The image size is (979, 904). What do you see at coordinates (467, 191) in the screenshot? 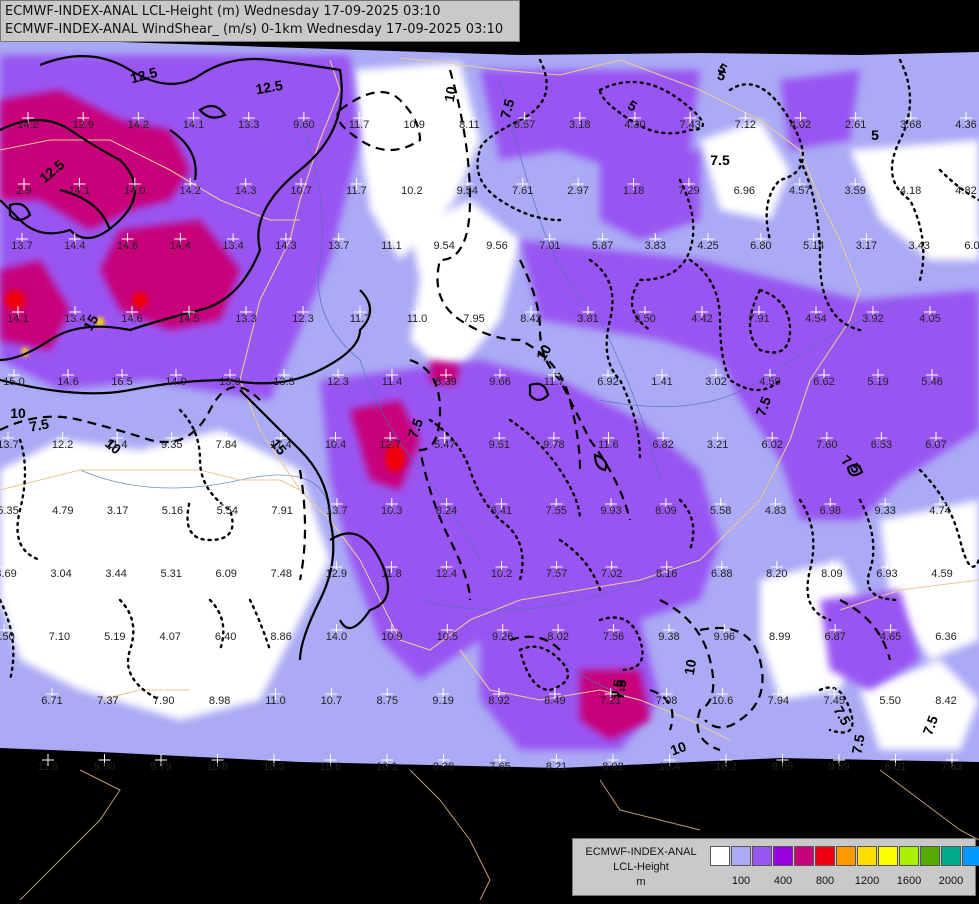
I see `station-value: 9.54` at bounding box center [467, 191].